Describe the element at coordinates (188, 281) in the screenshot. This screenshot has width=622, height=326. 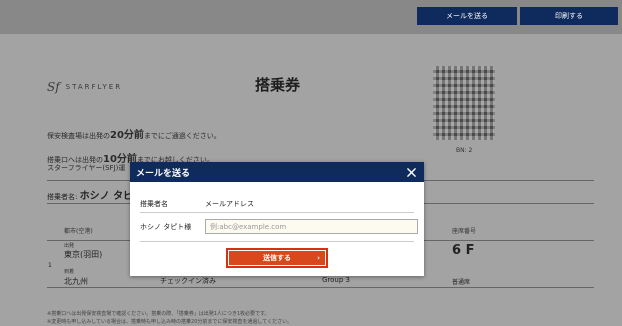
I see `checkin-status: チェックイン済み` at that location.